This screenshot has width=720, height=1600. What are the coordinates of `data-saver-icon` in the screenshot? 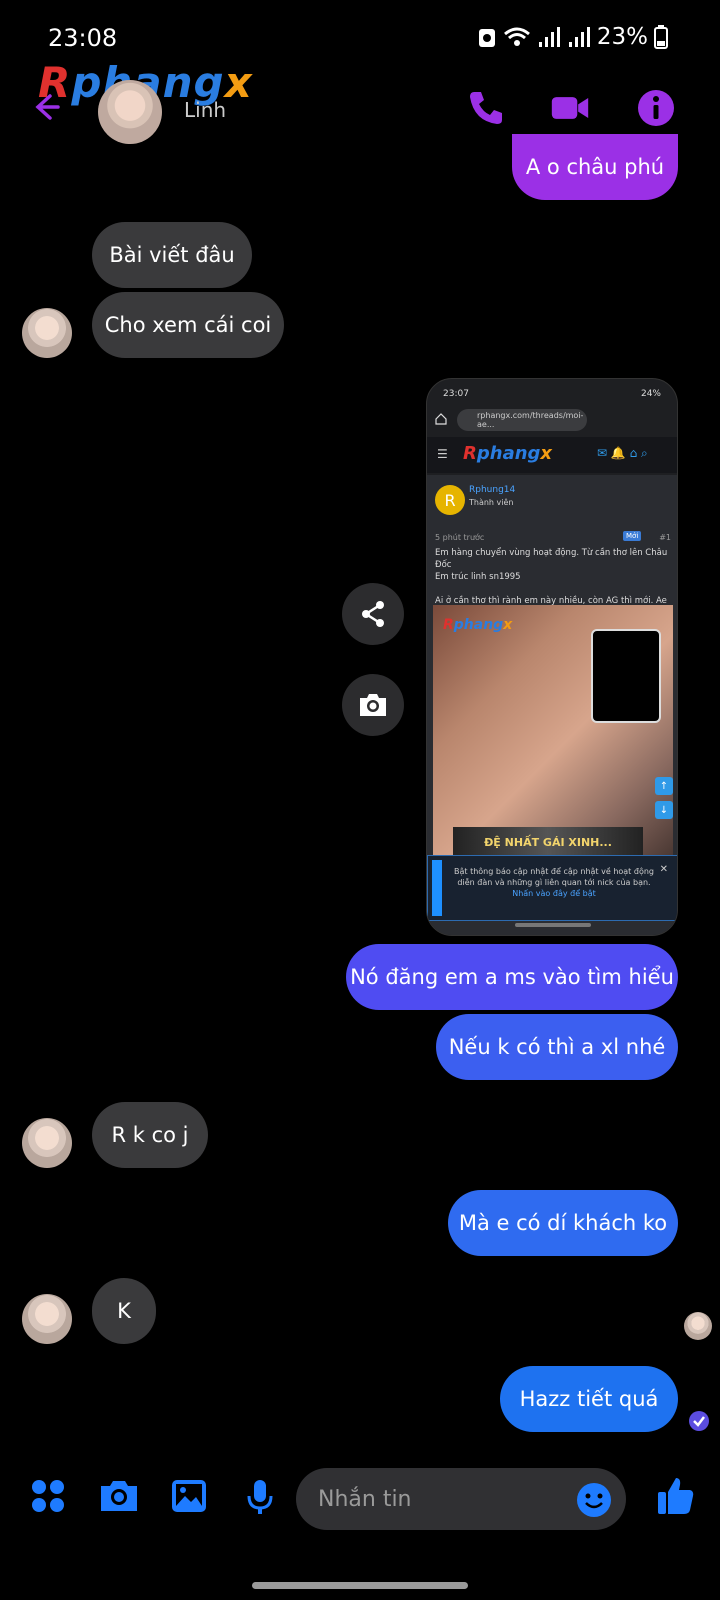 It's located at (486, 38).